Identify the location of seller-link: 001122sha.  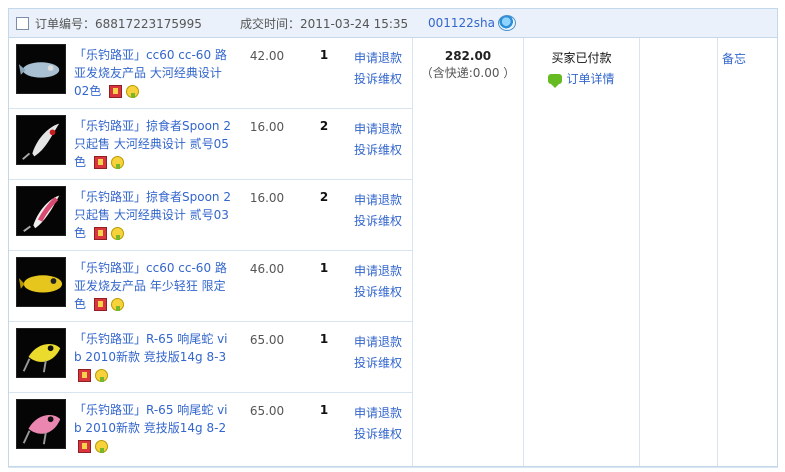
(461, 23).